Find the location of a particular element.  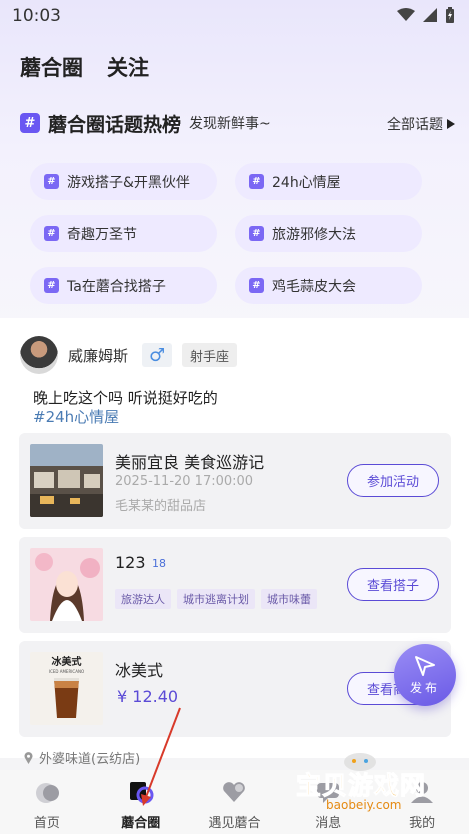

male-icon: ♂ is located at coordinates (157, 355).